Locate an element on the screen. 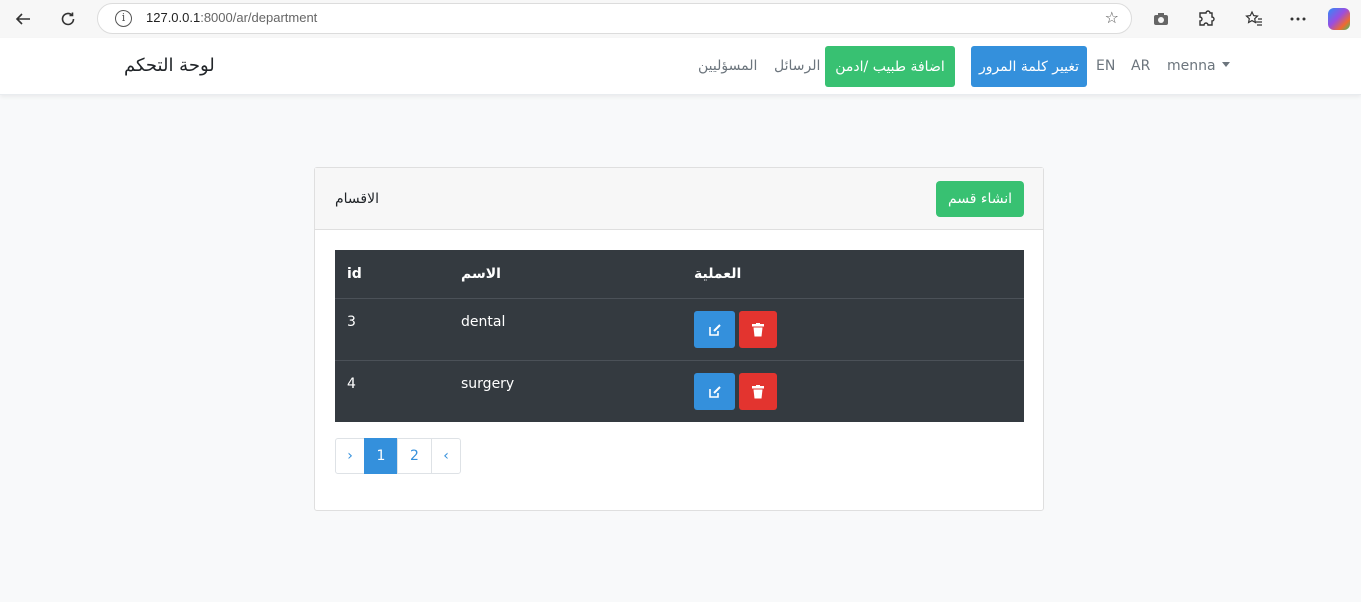 This screenshot has height=602, width=1361. extensions-icon is located at coordinates (1206, 19).